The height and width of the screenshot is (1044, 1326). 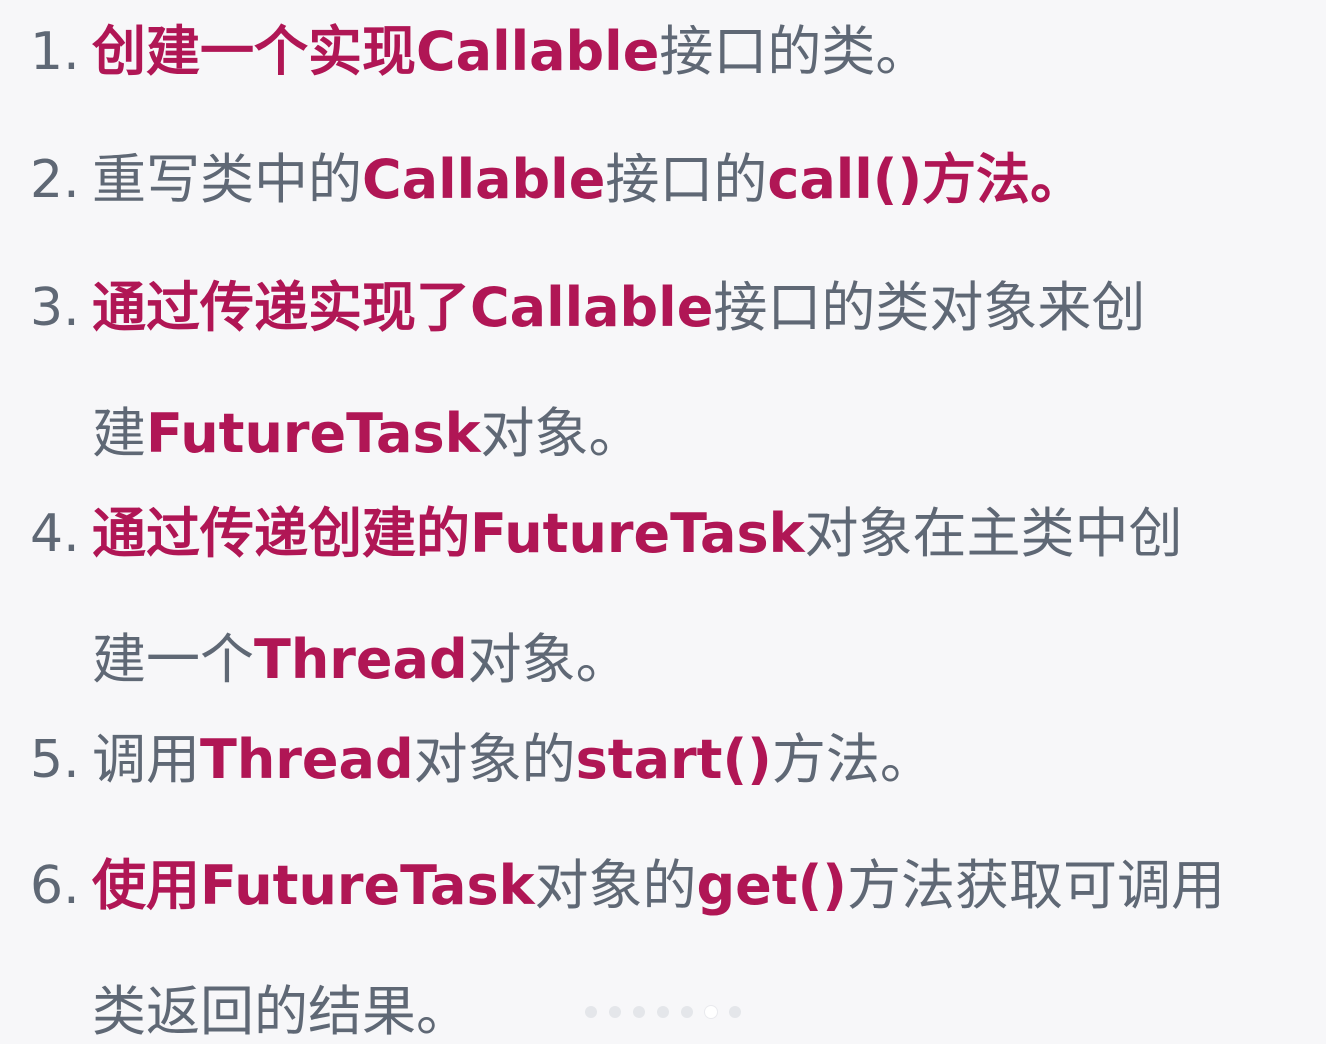 I want to click on text-segment: 重写类中的, so click(x=227, y=179).